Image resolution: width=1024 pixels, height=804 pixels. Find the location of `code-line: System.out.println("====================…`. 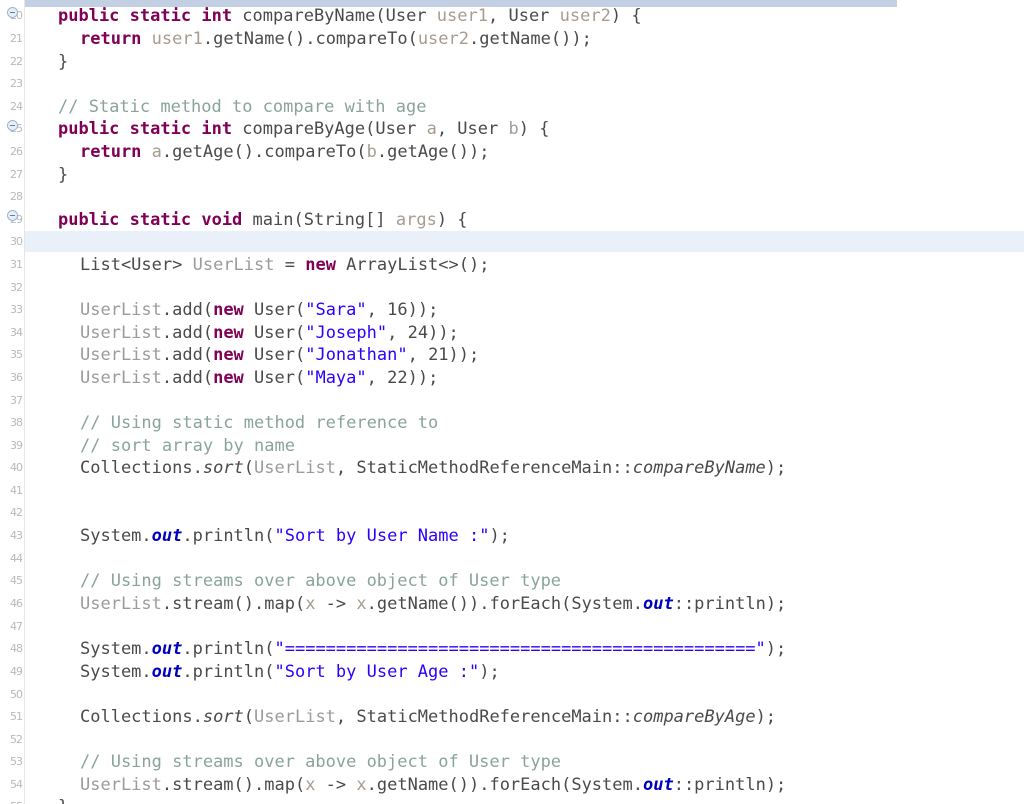

code-line: System.out.println("====================… is located at coordinates (405, 649).